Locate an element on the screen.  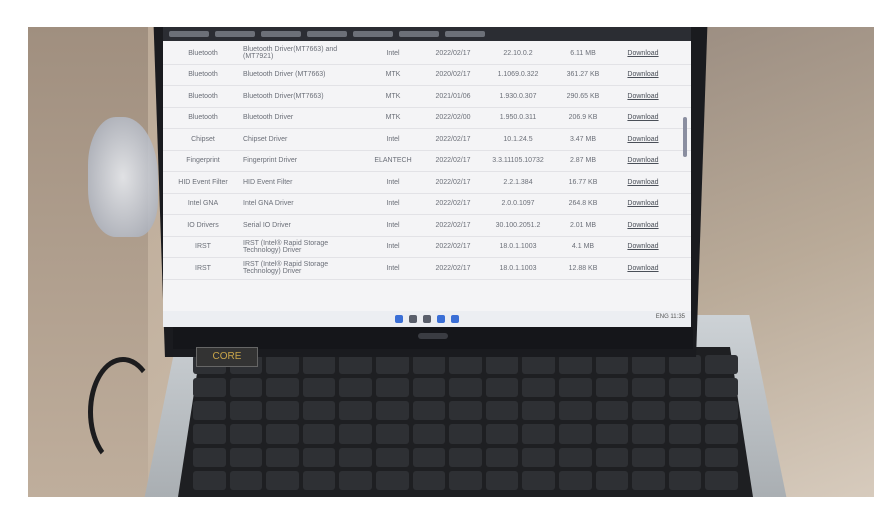
table-cell-version: 30.100.2051.2 is located at coordinates (518, 225).